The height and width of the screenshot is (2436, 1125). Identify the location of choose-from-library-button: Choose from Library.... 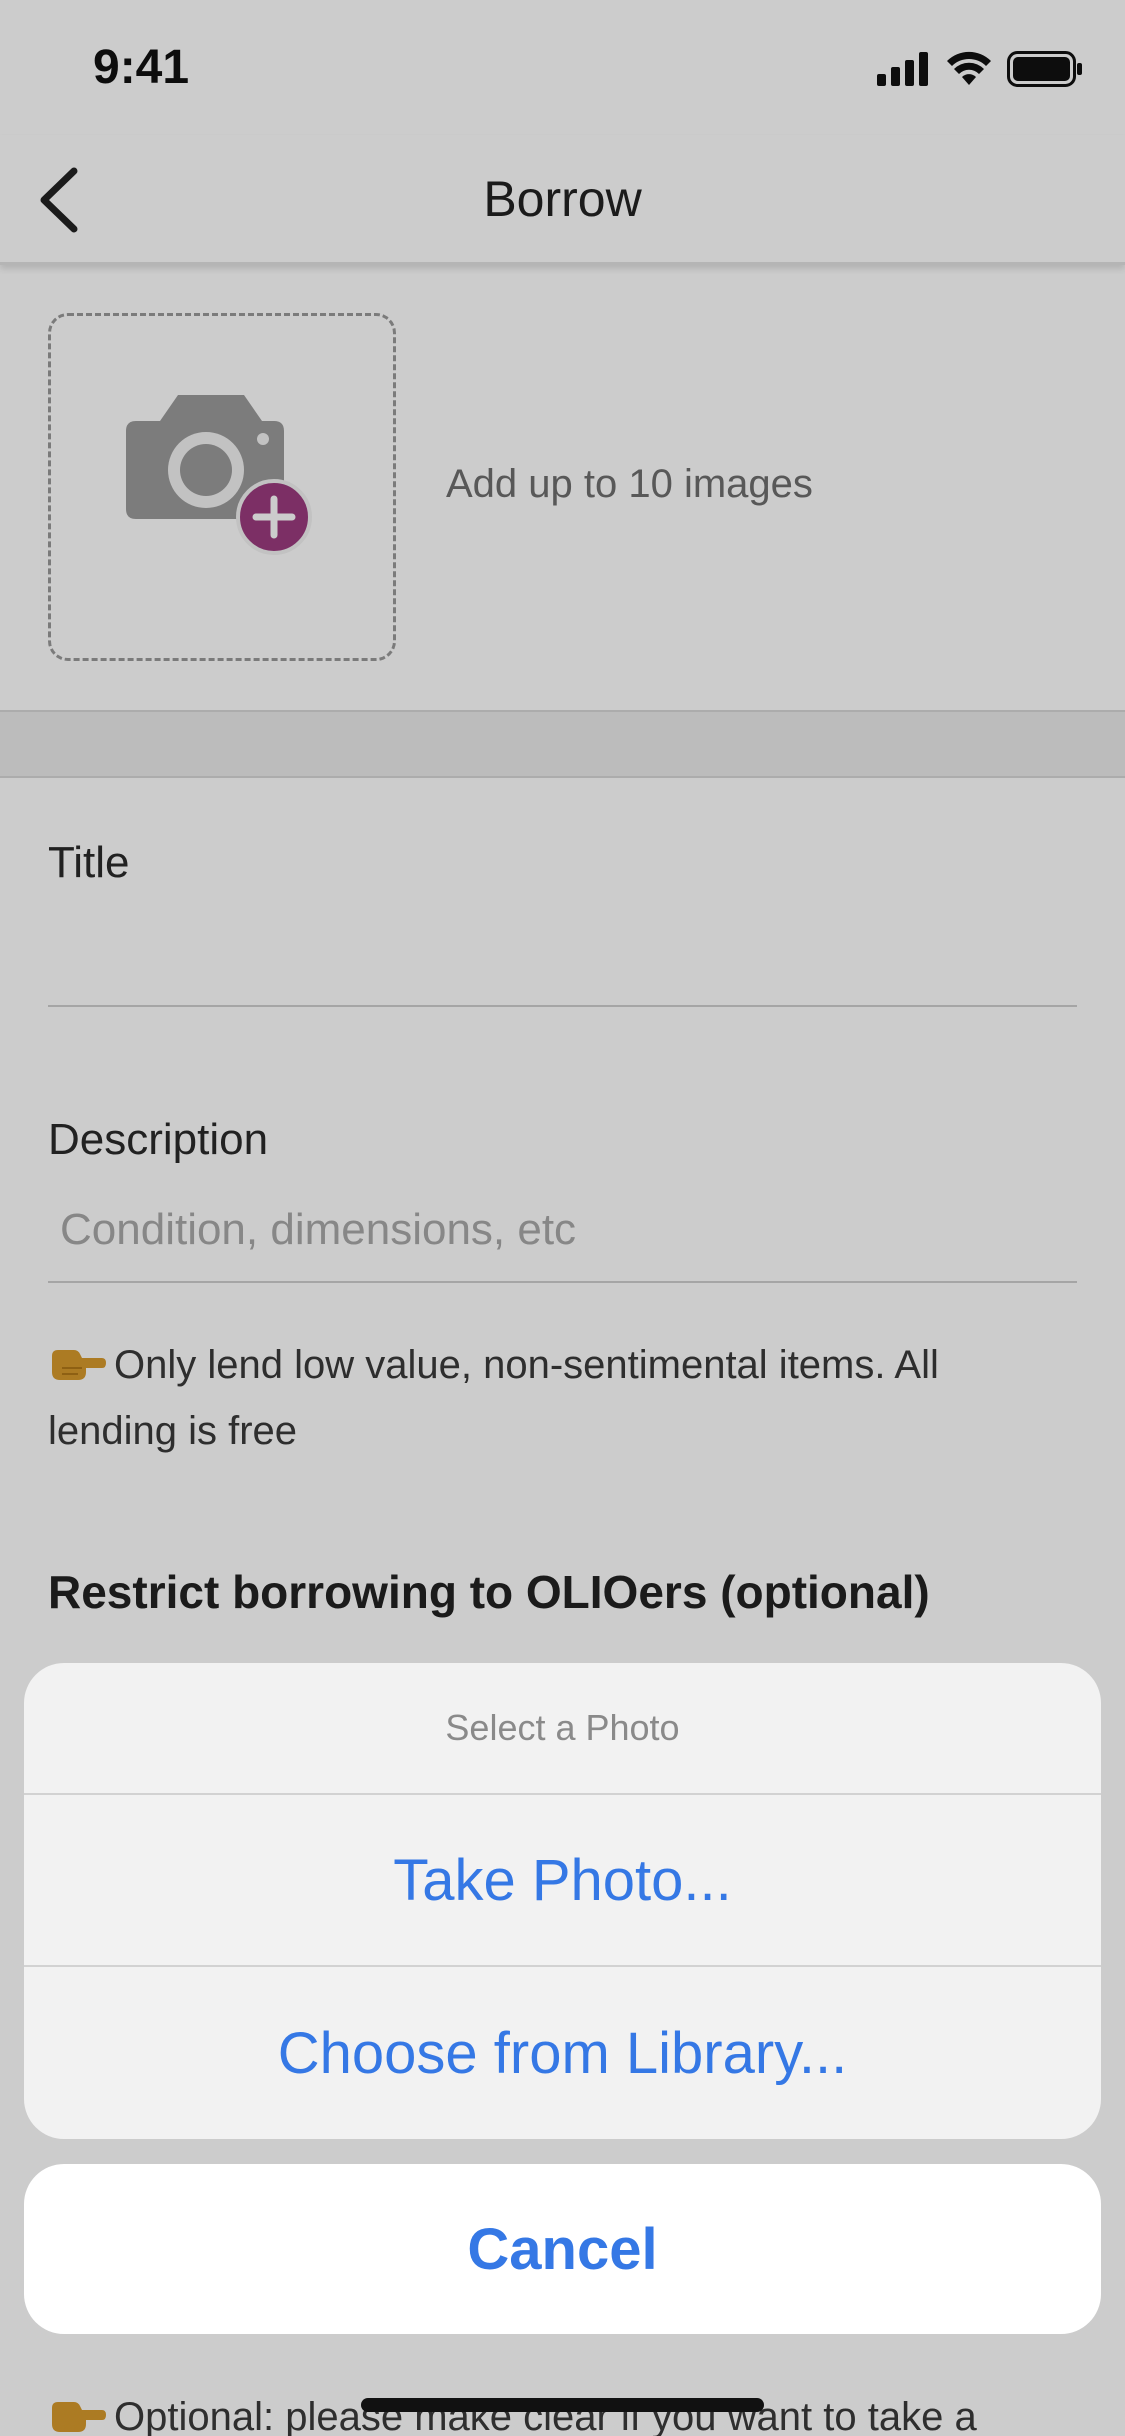
(562, 2053).